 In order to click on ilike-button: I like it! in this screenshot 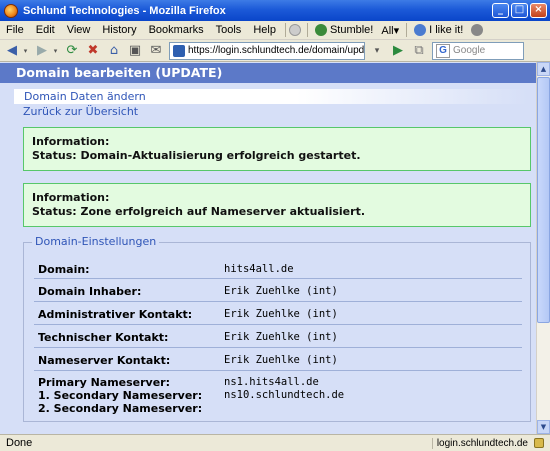, I will do `click(438, 30)`.